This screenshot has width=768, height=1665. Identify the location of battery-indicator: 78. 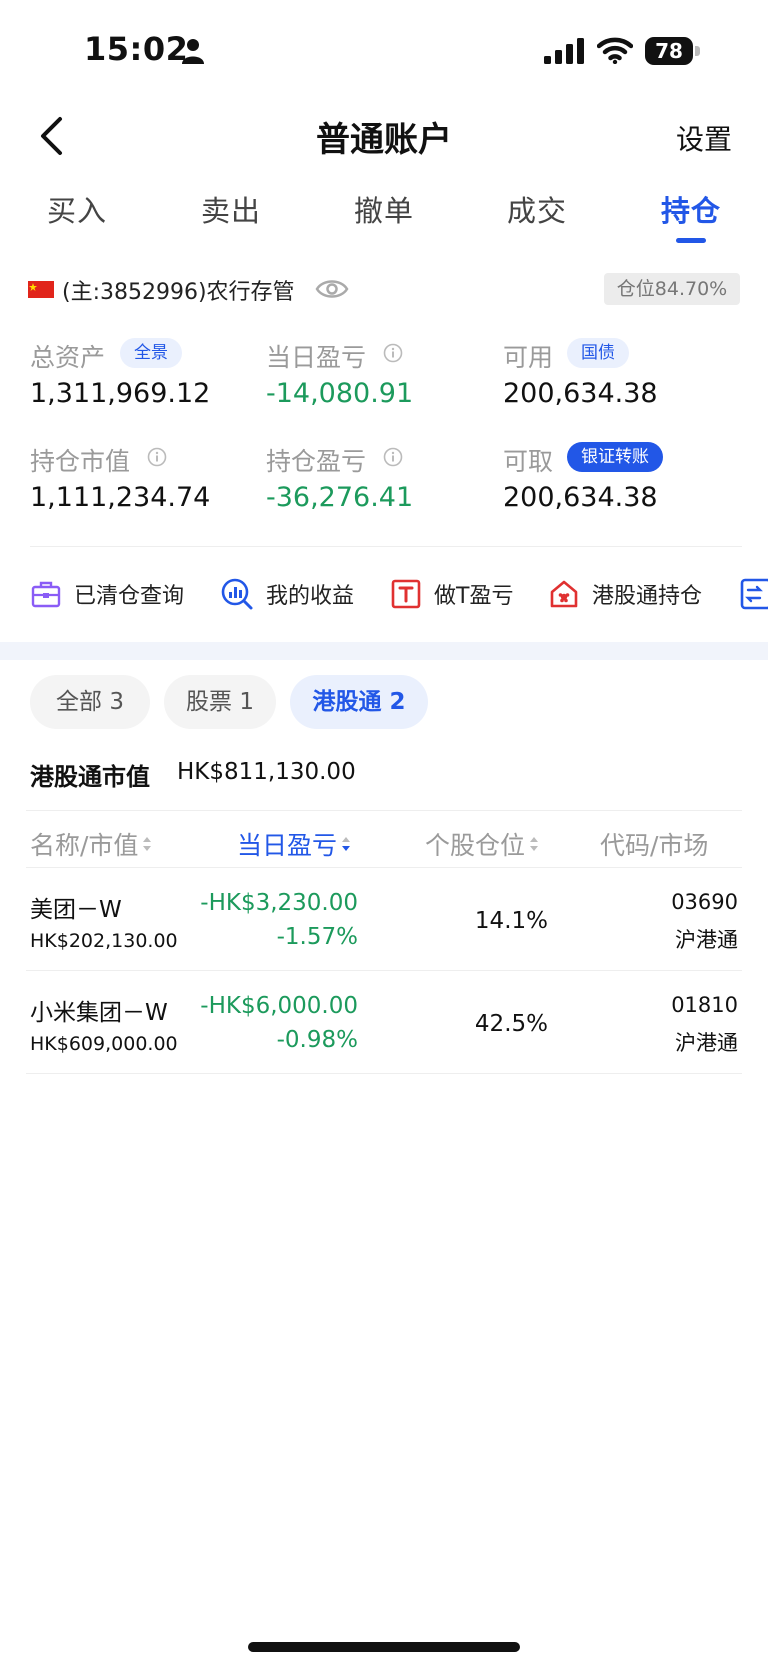
(673, 51).